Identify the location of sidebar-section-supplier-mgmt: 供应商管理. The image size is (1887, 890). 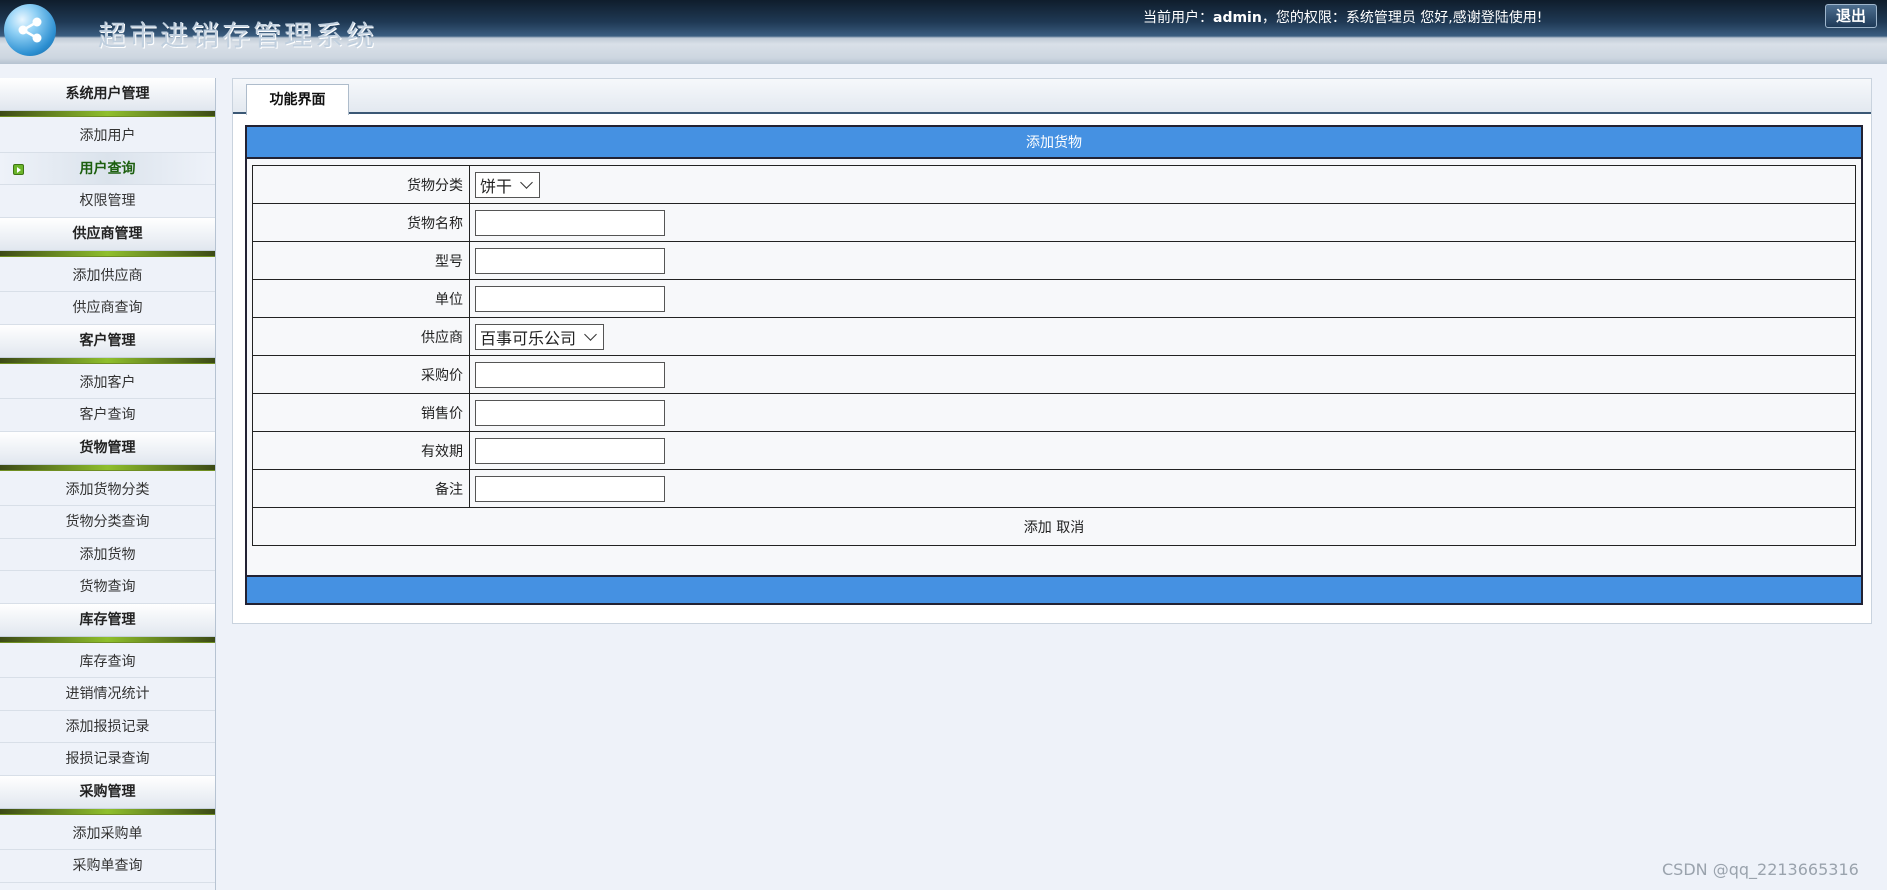
(107, 234).